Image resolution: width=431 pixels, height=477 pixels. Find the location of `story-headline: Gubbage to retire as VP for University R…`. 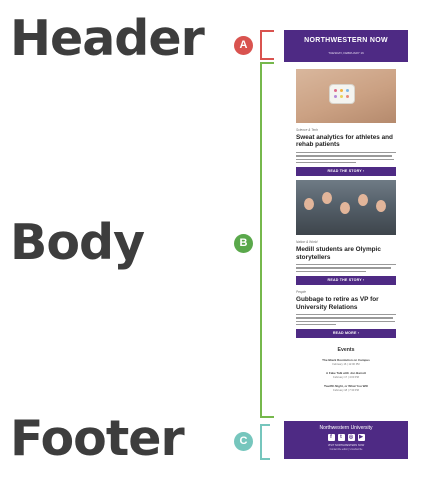

story-headline: Gubbage to retire as VP for University R… is located at coordinates (346, 303).